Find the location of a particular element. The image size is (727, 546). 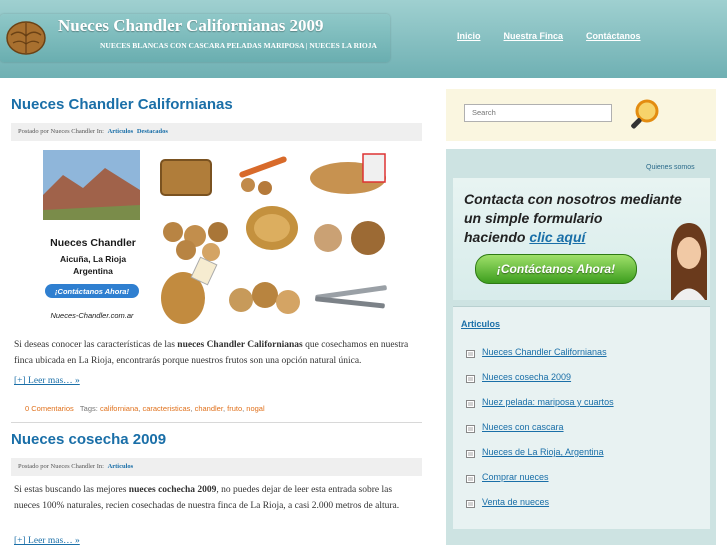

category-item-link: Nueces cosecha 2009 is located at coordinates (526, 377).